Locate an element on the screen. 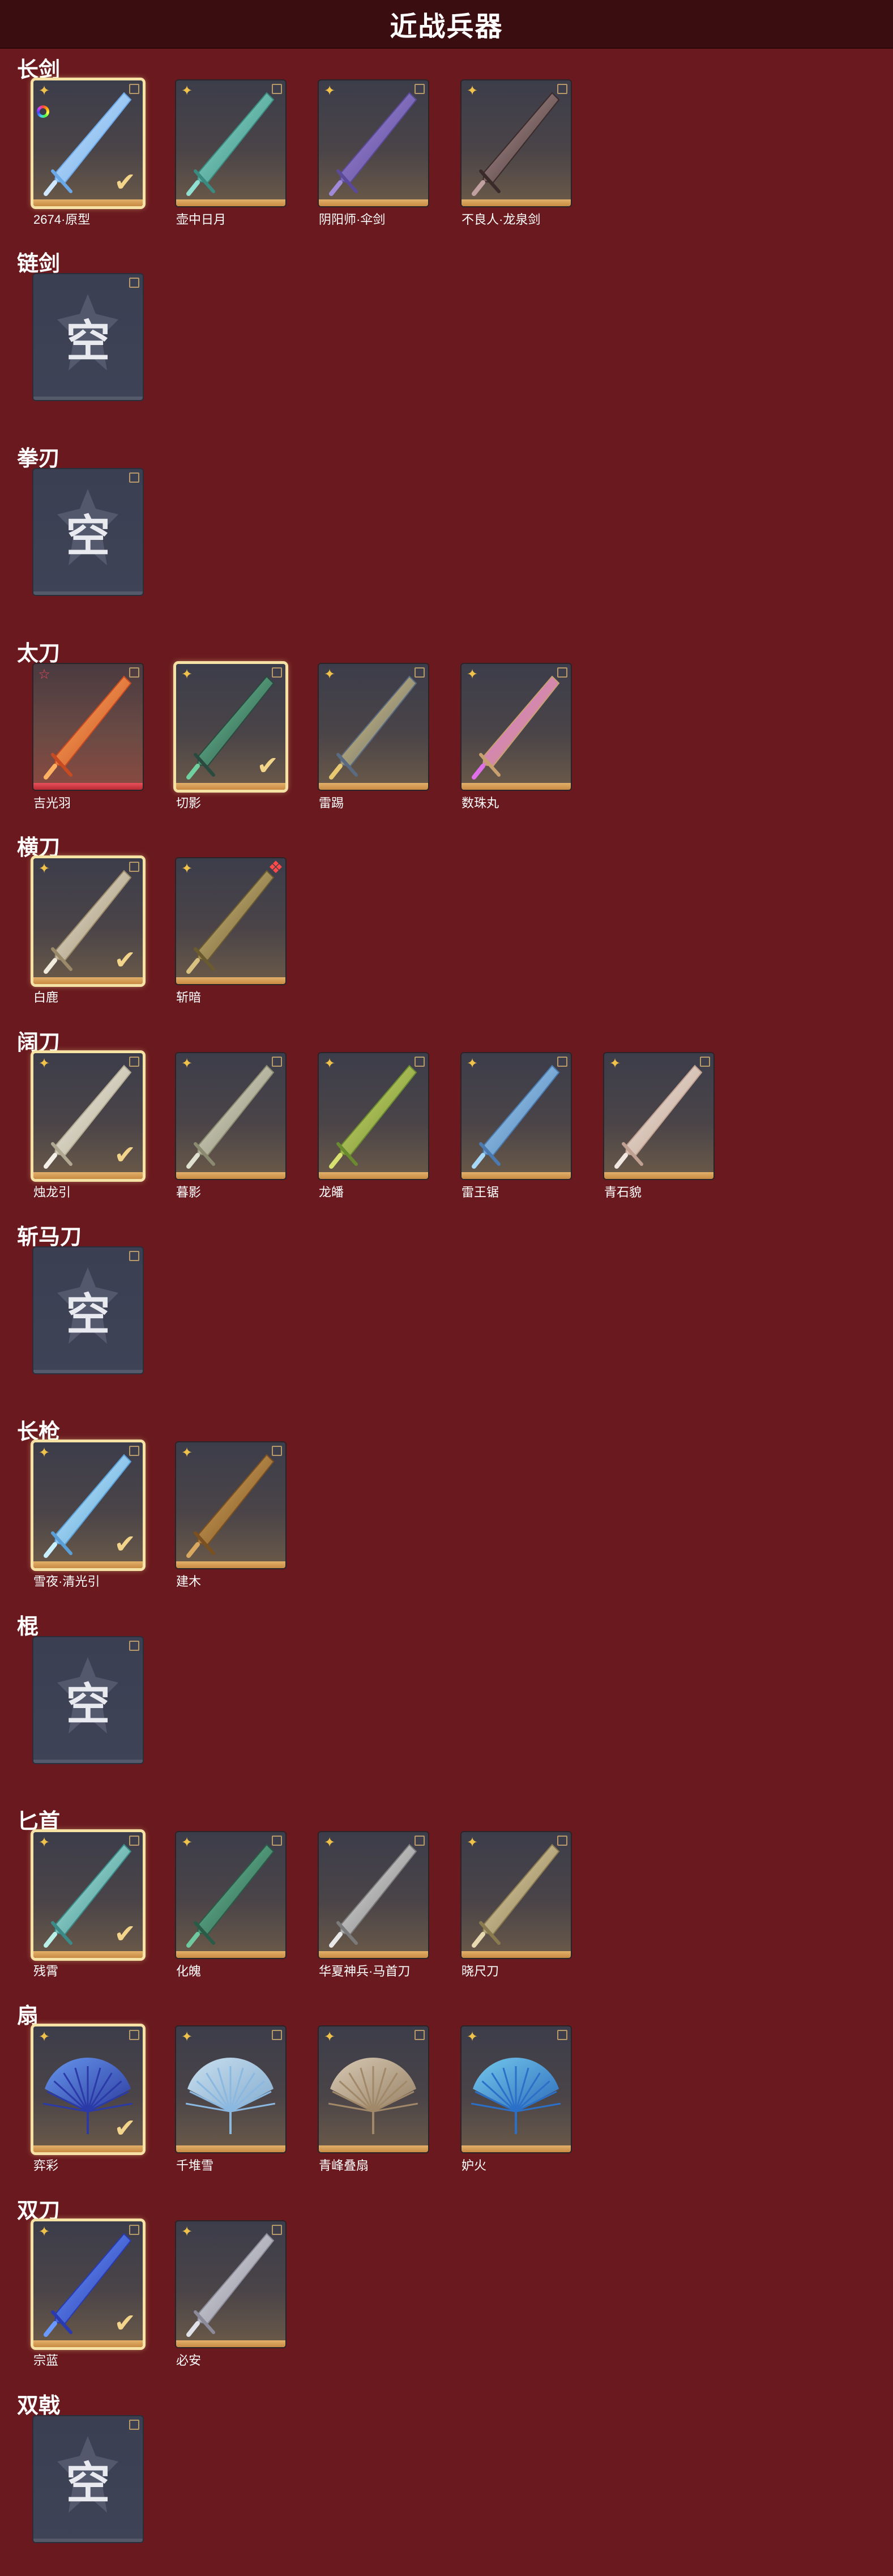  weapon-item: ✦ 壶中日月 is located at coordinates (231, 154).